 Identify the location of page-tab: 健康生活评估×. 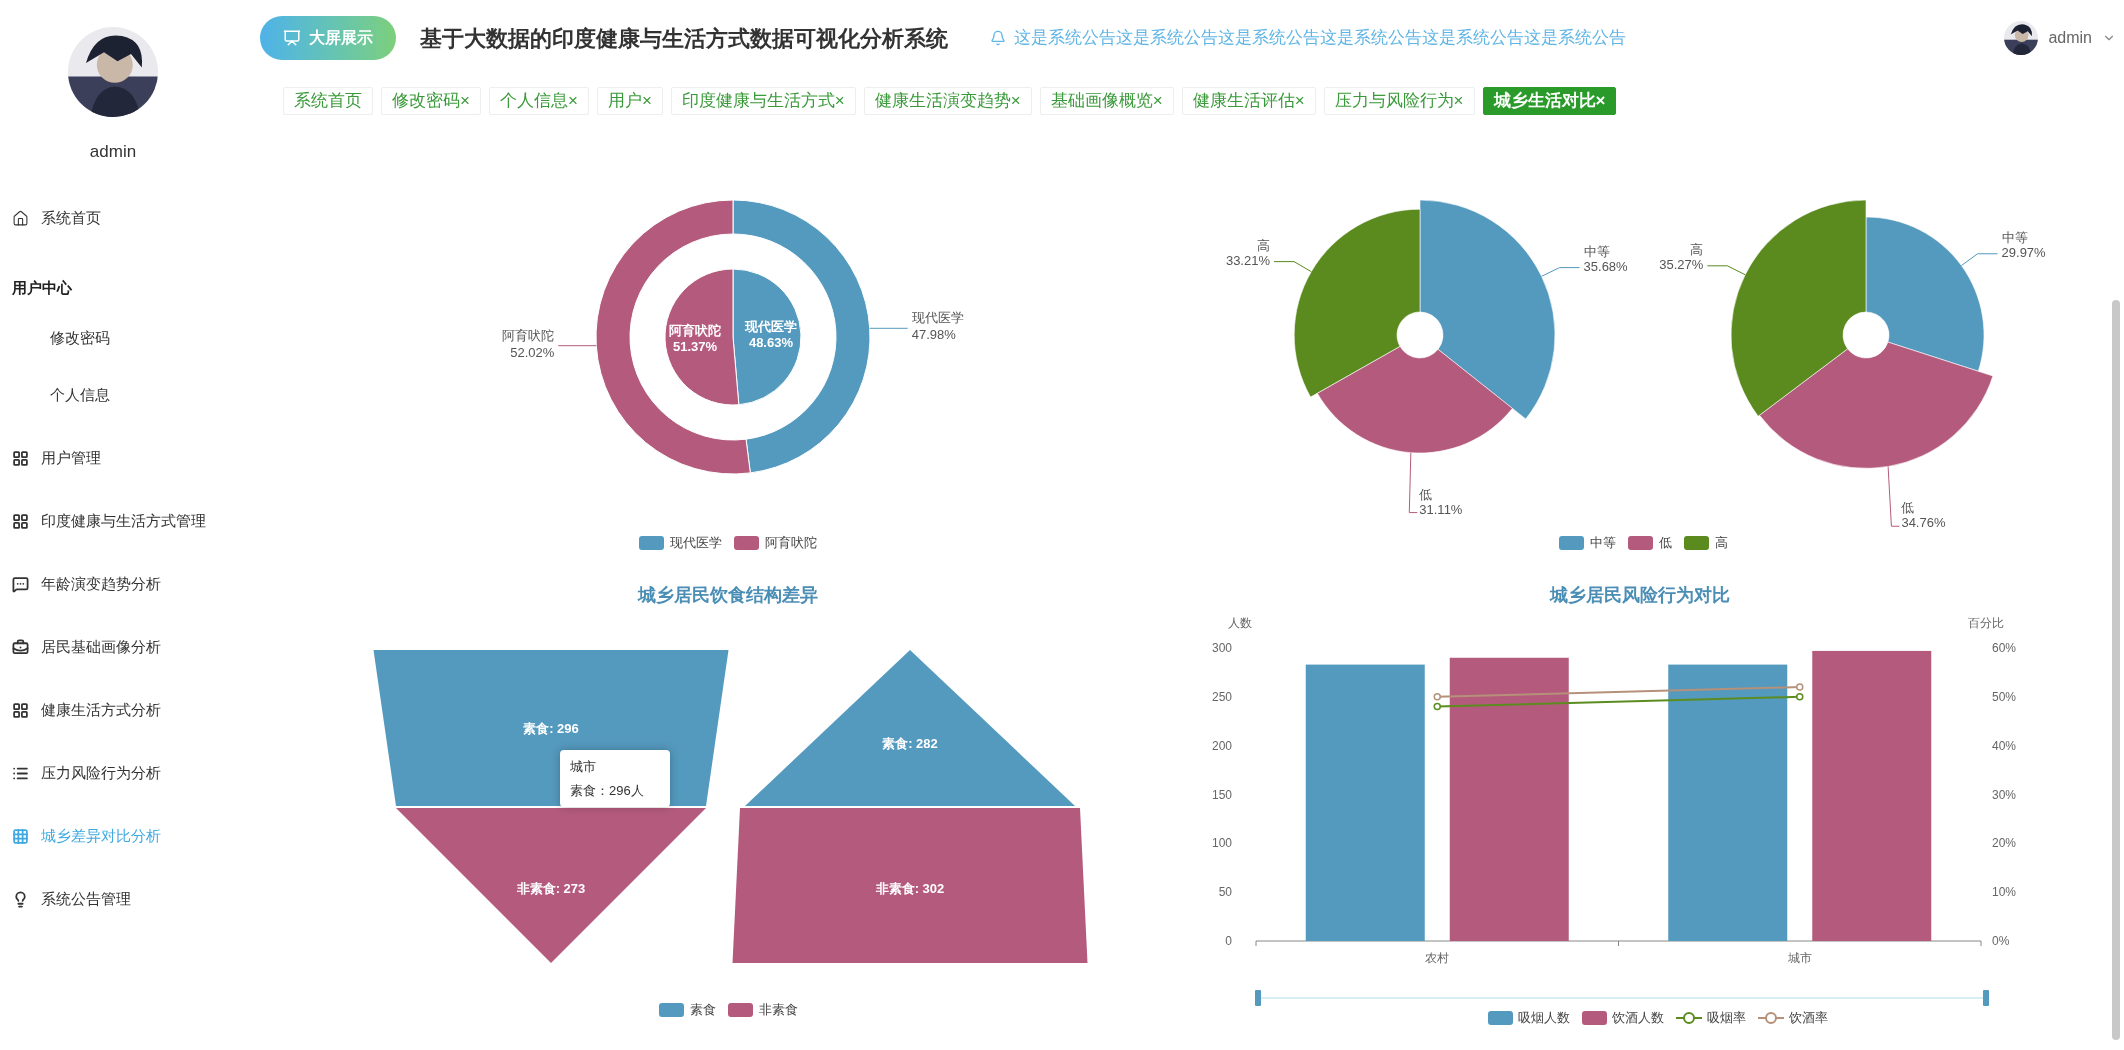
(1248, 101).